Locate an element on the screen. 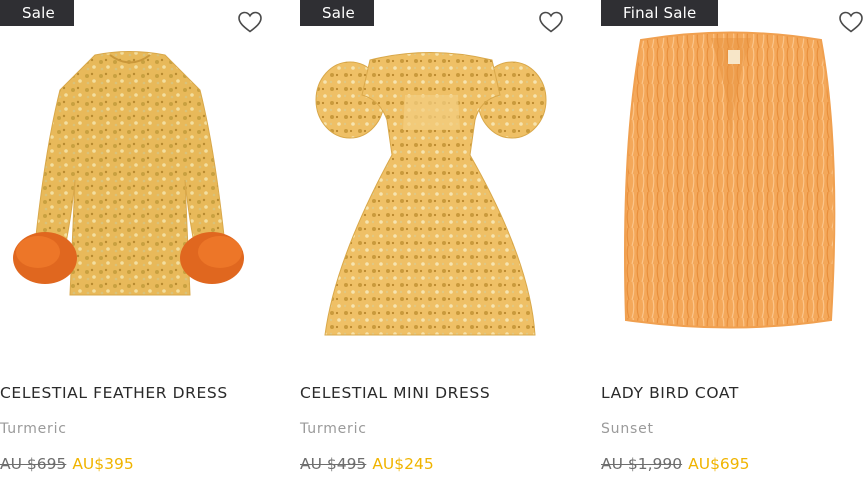 The height and width of the screenshot is (483, 866). sale-price: AU$245 is located at coordinates (403, 464).